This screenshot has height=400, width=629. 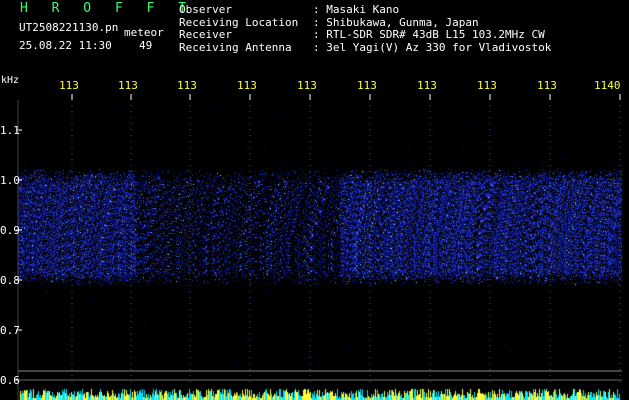 What do you see at coordinates (10, 180) in the screenshot?
I see `y-tick: 1.0` at bounding box center [10, 180].